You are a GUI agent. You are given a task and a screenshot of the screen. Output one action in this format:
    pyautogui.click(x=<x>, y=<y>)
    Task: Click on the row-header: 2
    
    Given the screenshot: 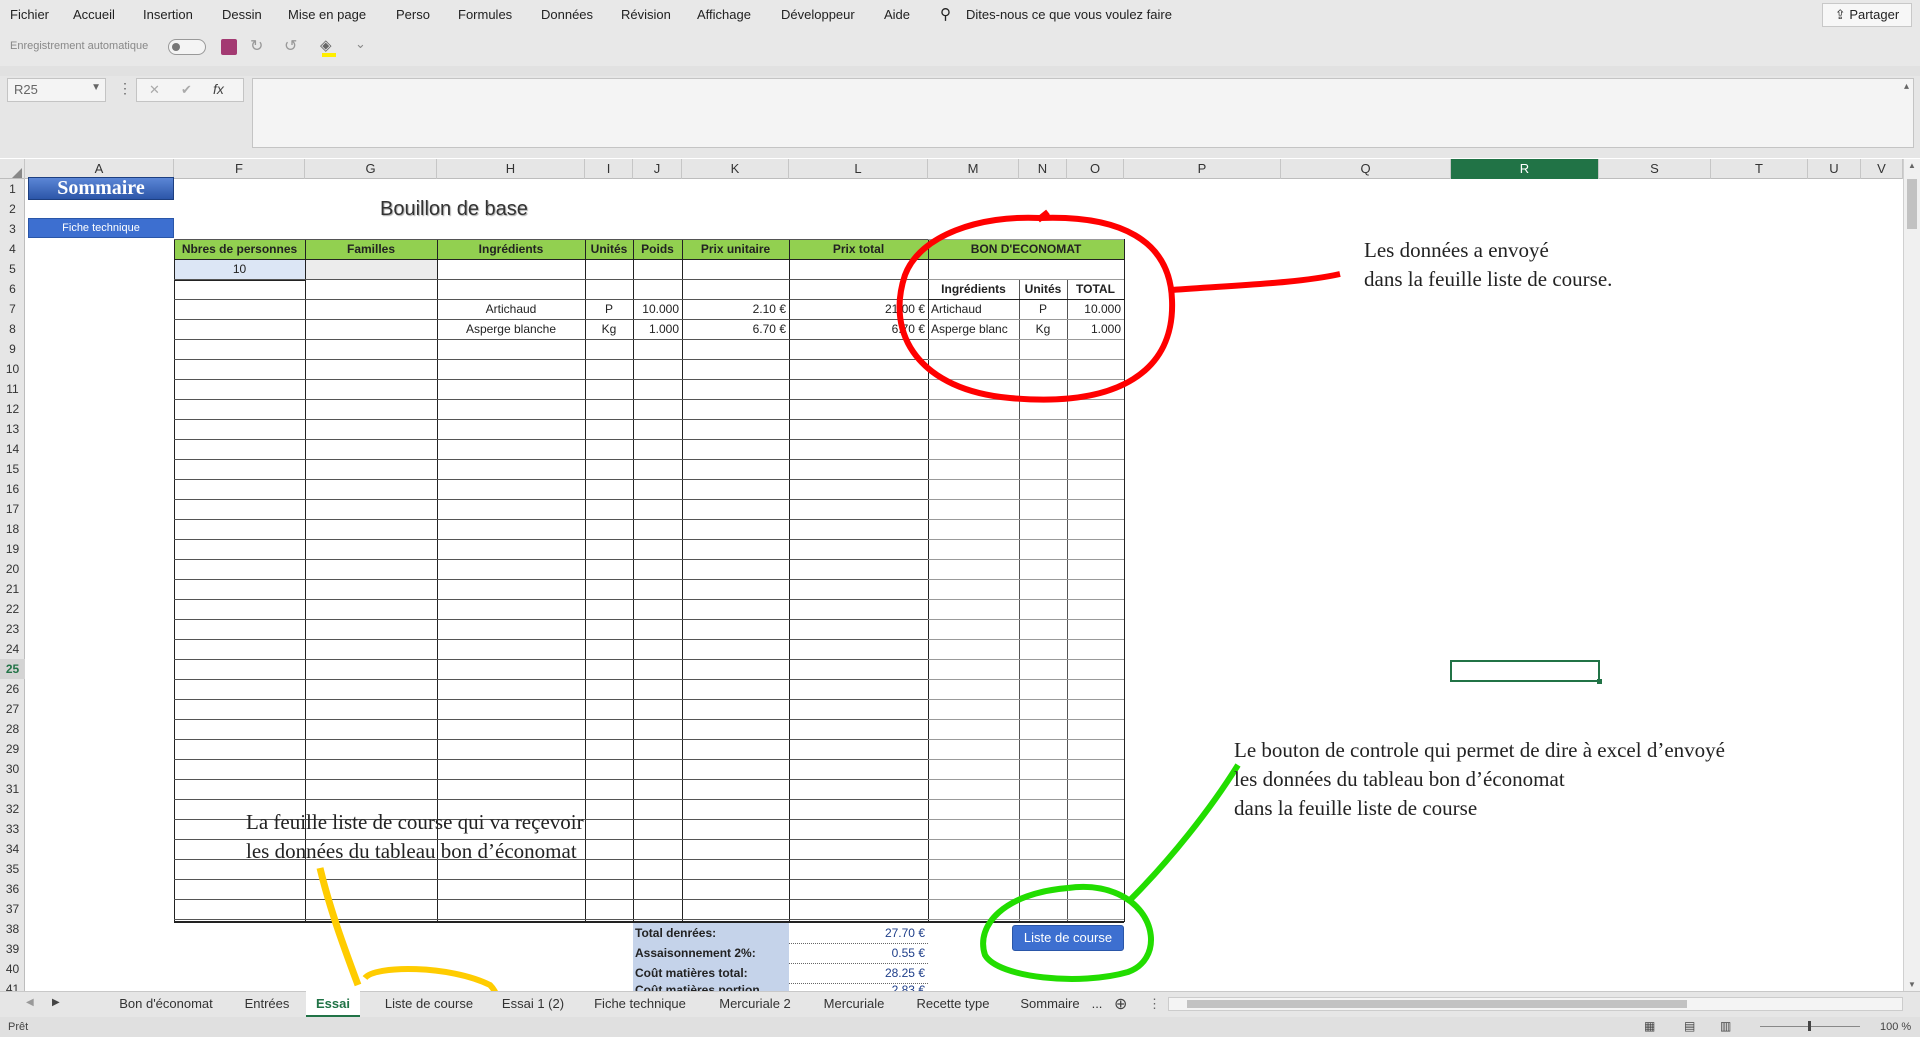 What is the action you would take?
    pyautogui.click(x=12, y=209)
    